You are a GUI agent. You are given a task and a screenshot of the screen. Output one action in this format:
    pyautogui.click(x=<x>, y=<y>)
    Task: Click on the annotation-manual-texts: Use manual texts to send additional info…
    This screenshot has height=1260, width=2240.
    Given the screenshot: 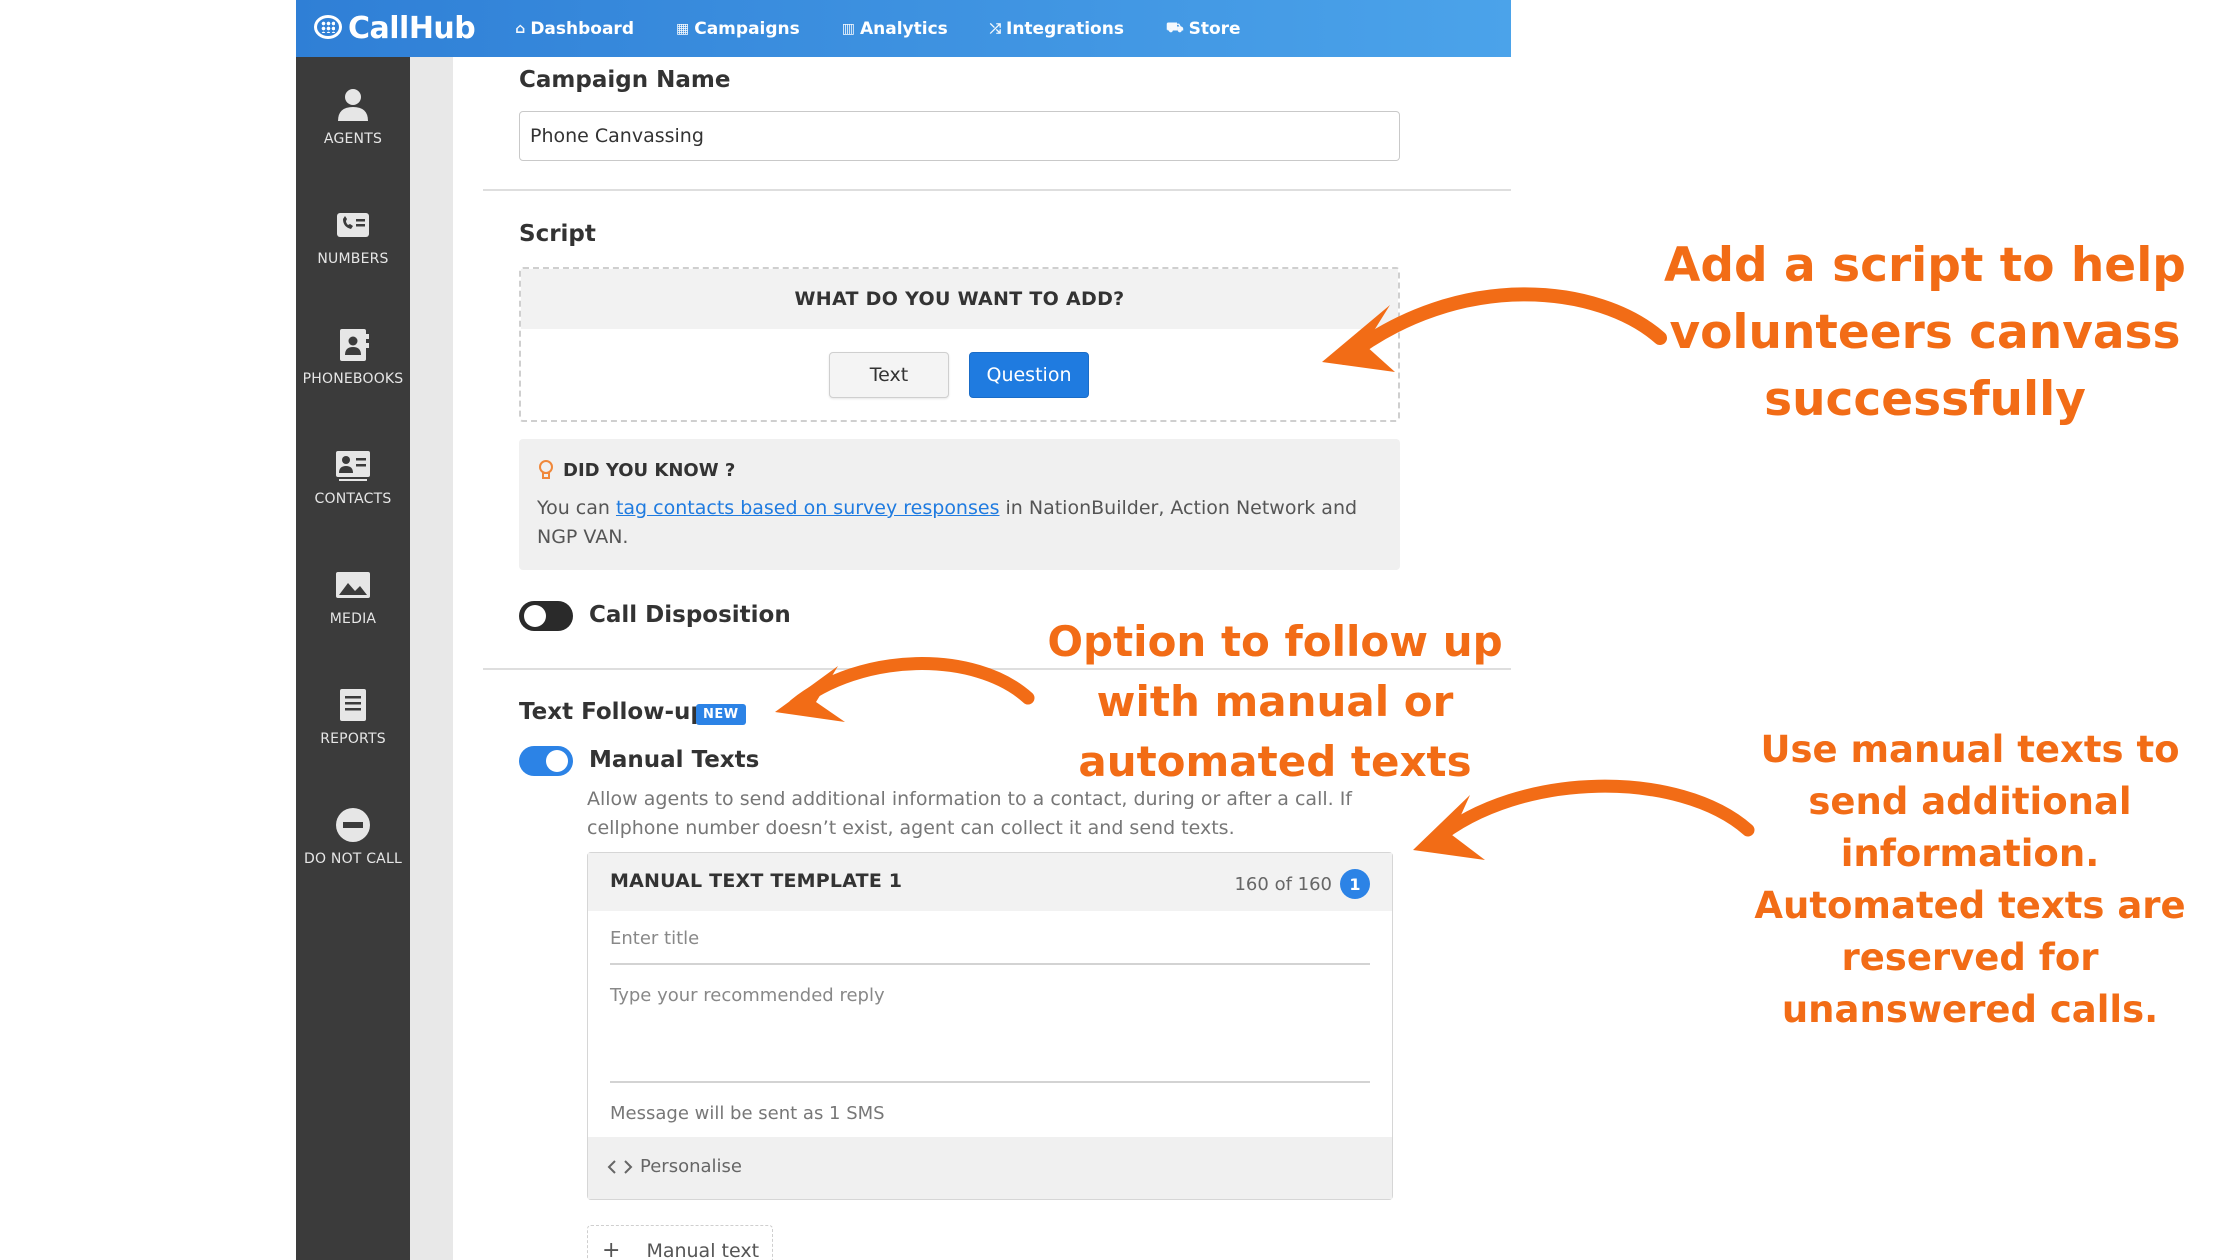 What is the action you would take?
    pyautogui.click(x=1970, y=879)
    